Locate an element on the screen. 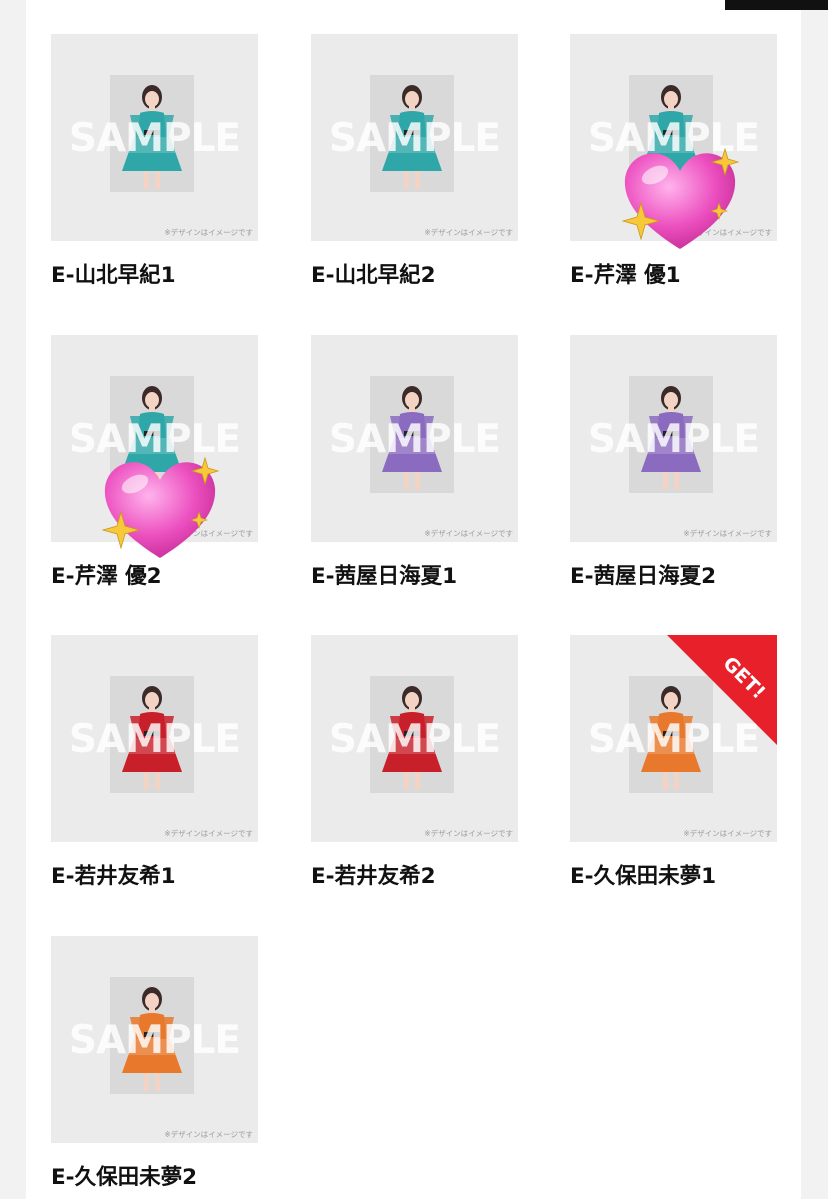 The width and height of the screenshot is (828, 1199). item-card: SAMPLE ※デザインはイメージです E-山北早紀2 is located at coordinates (414, 161).